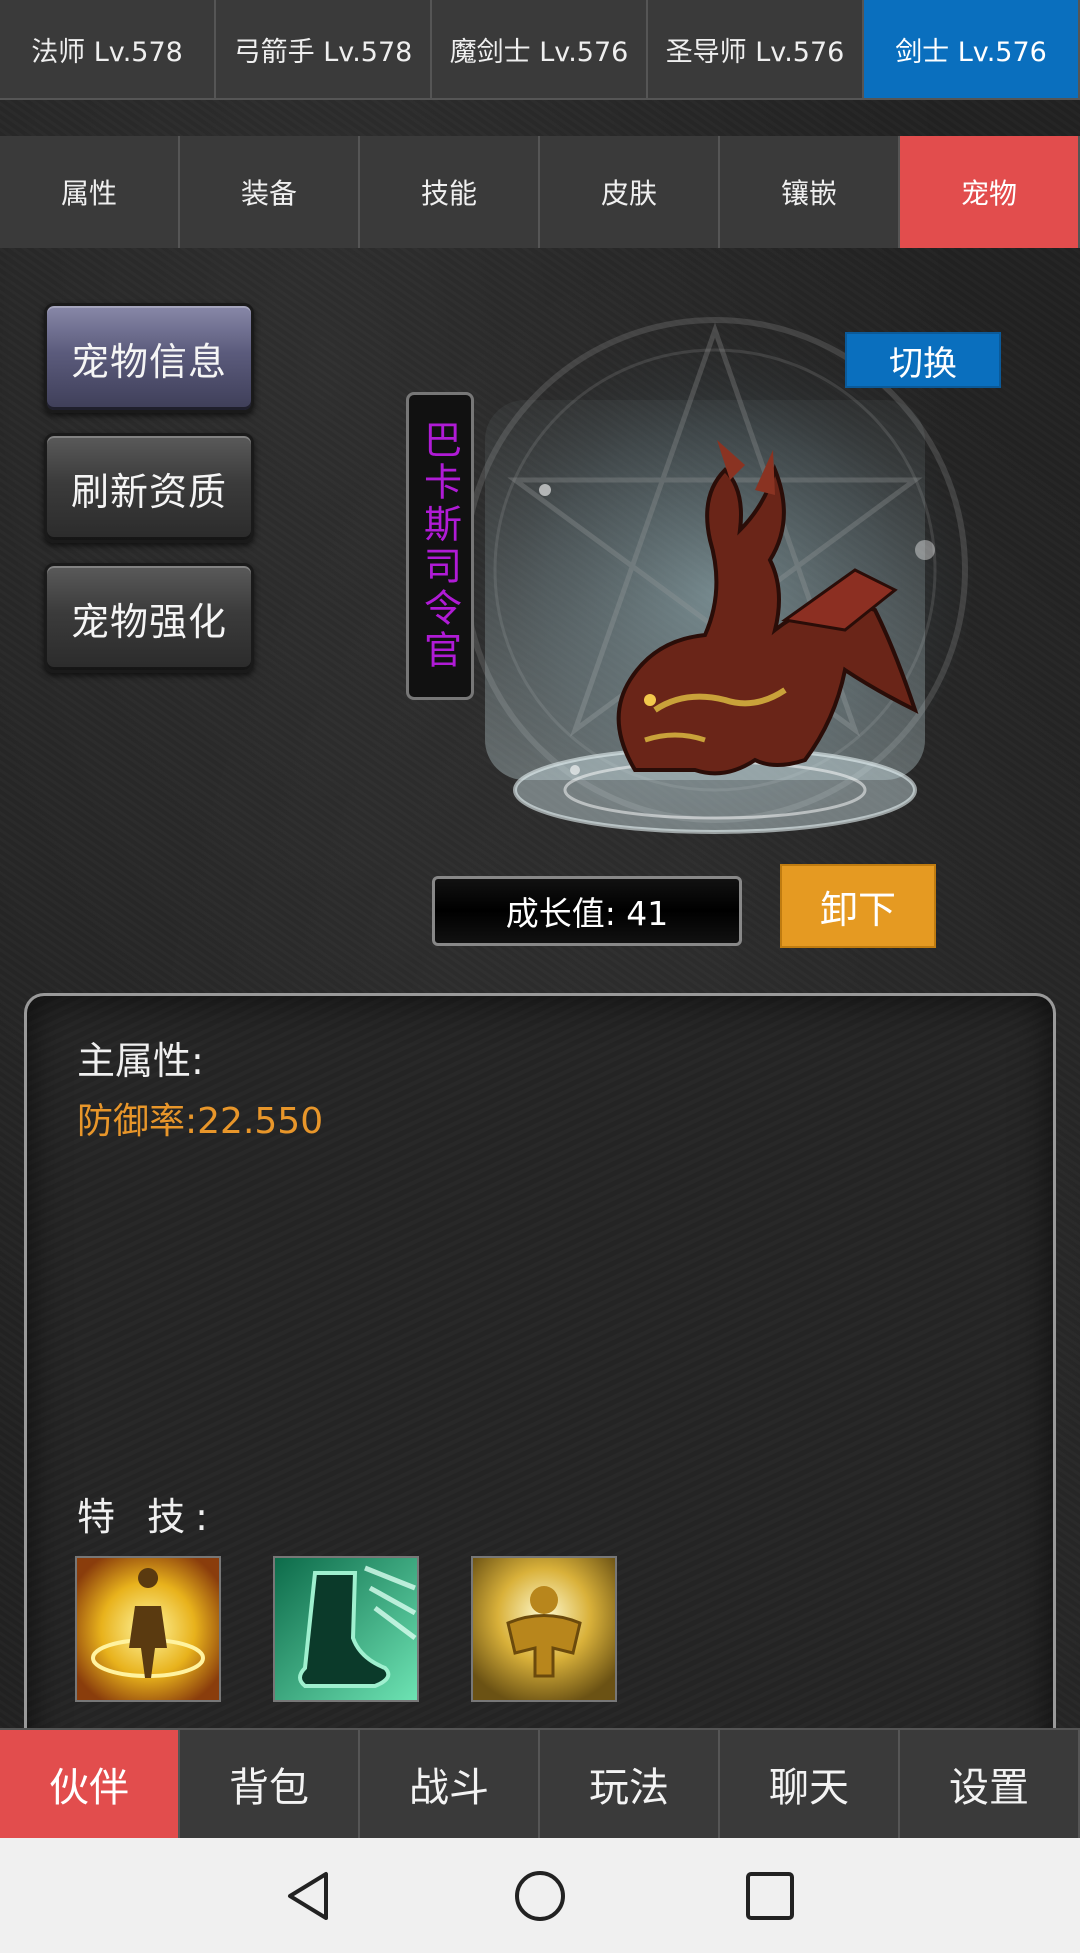 The image size is (1080, 1953). Describe the element at coordinates (923, 360) in the screenshot. I see `switch-button: 切换` at that location.